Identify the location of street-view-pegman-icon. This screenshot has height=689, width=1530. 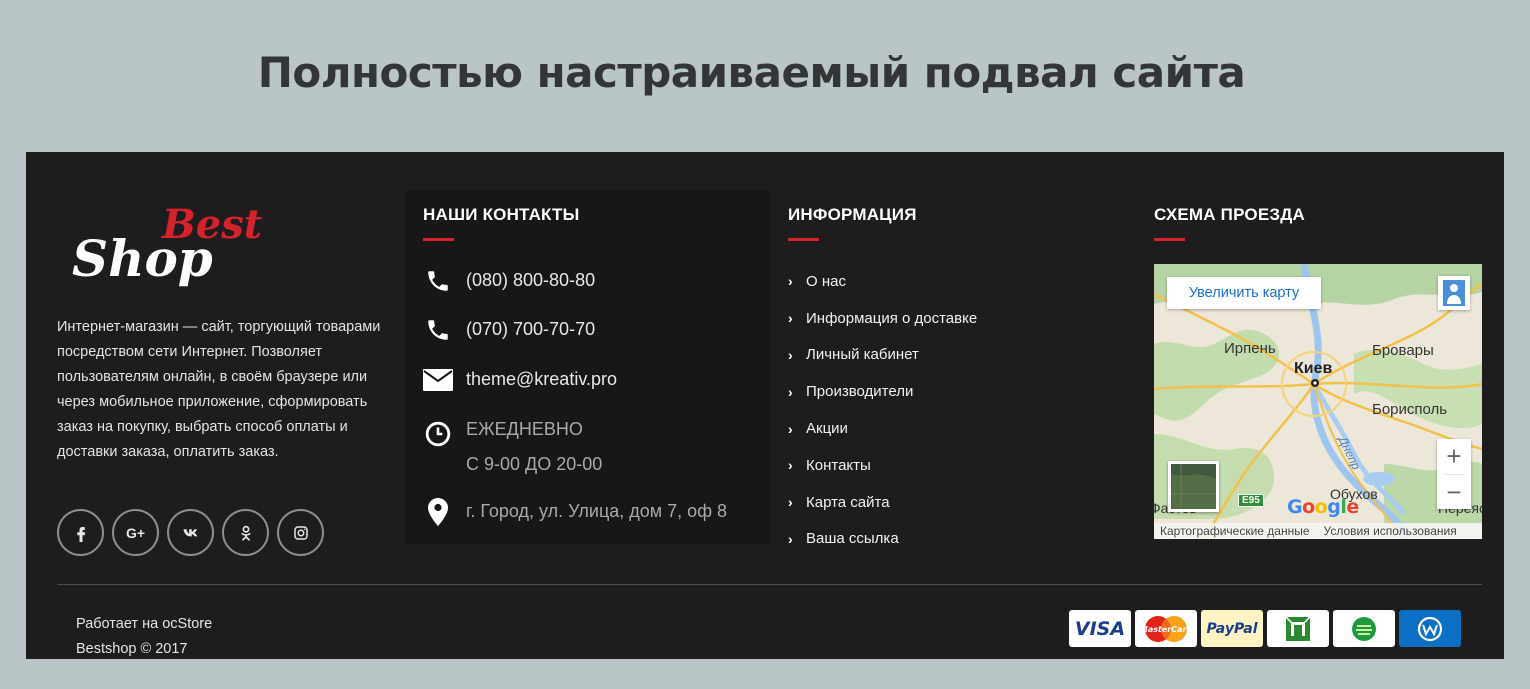
(1454, 293).